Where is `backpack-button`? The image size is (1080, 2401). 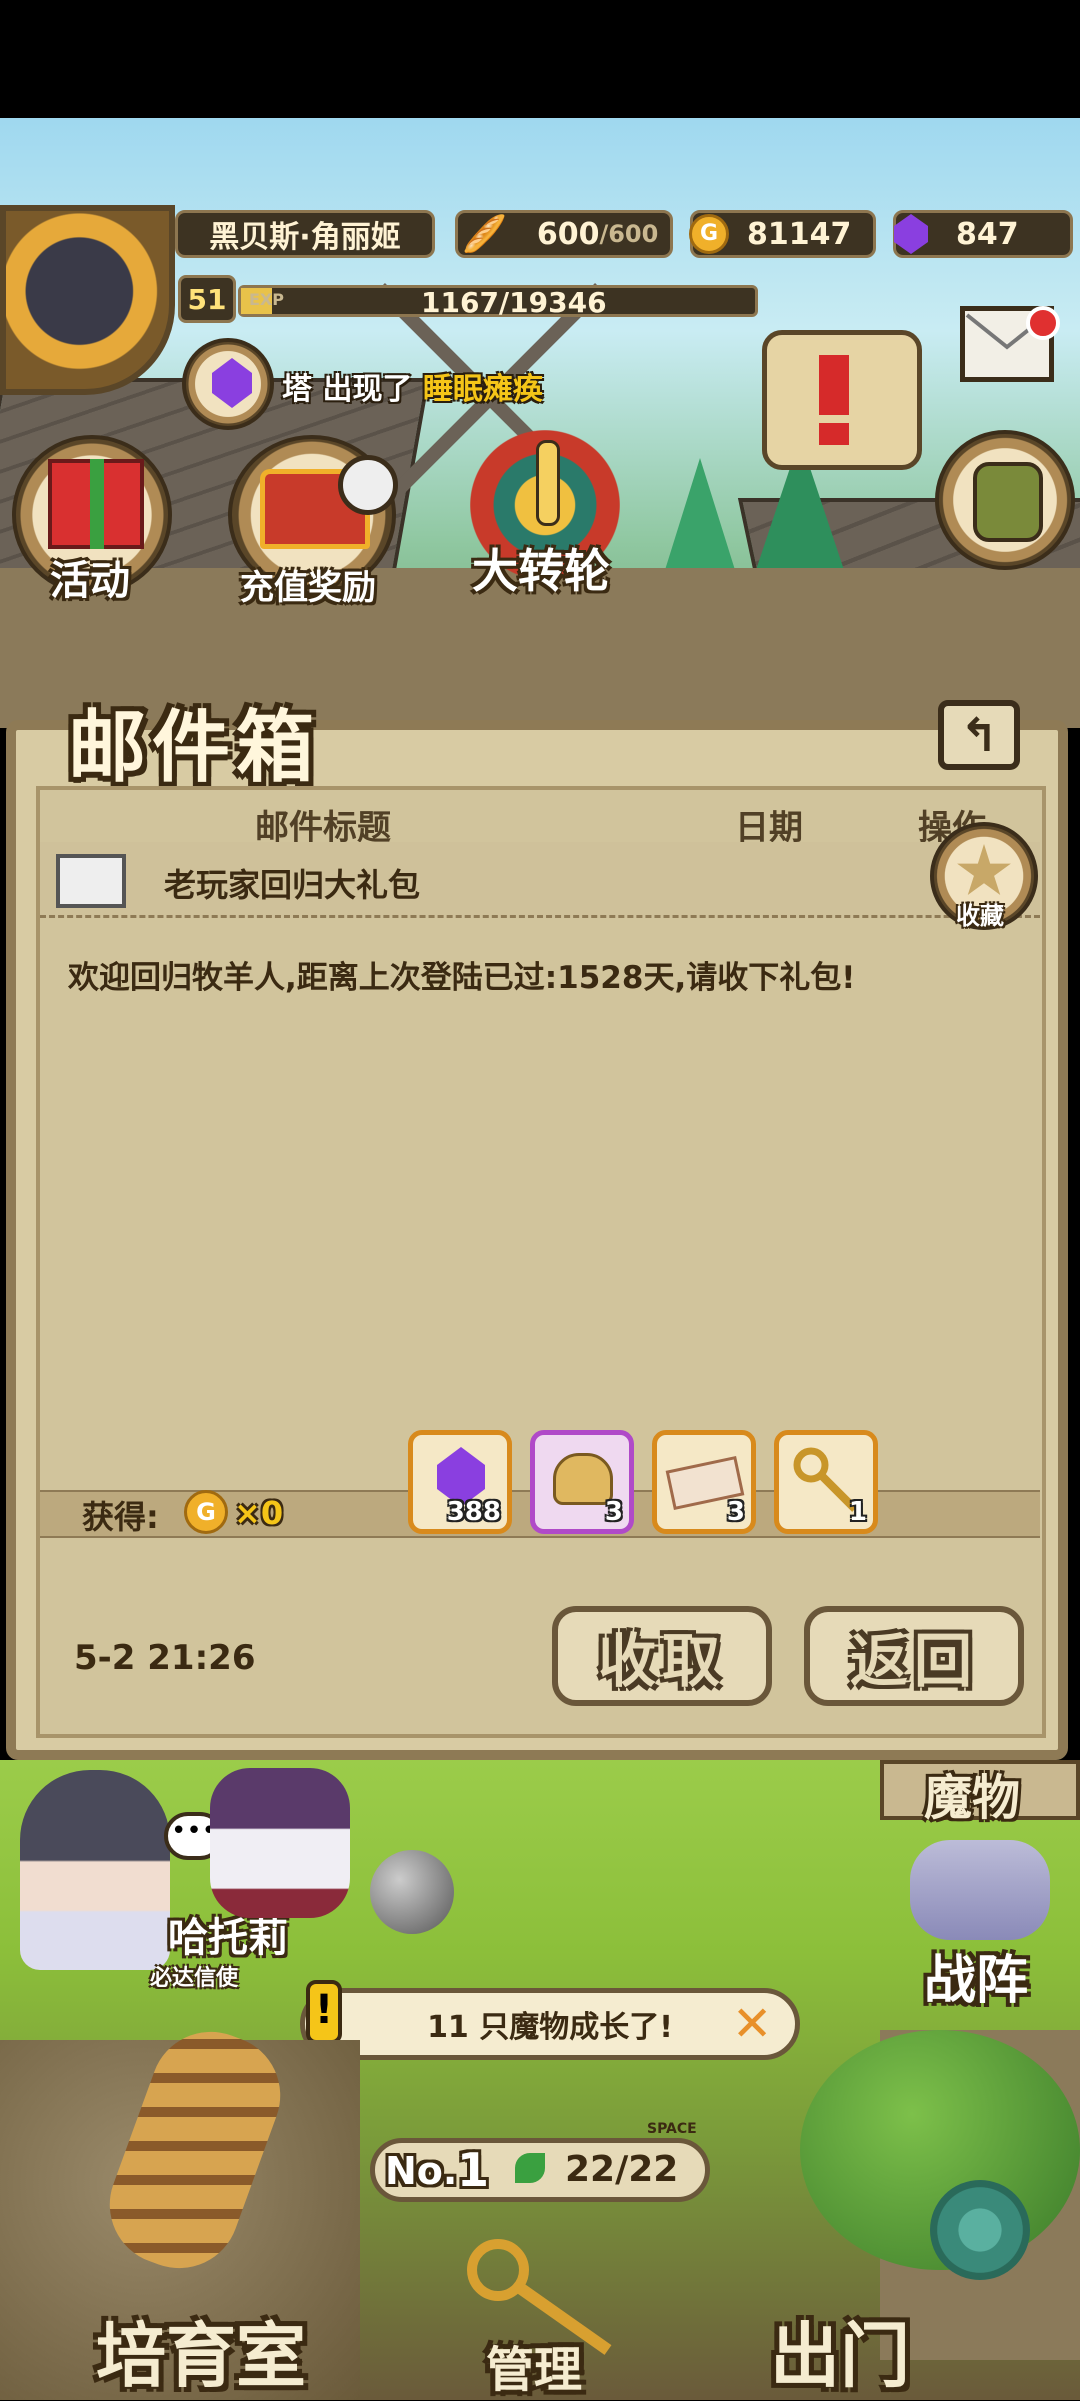 backpack-button is located at coordinates (1005, 500).